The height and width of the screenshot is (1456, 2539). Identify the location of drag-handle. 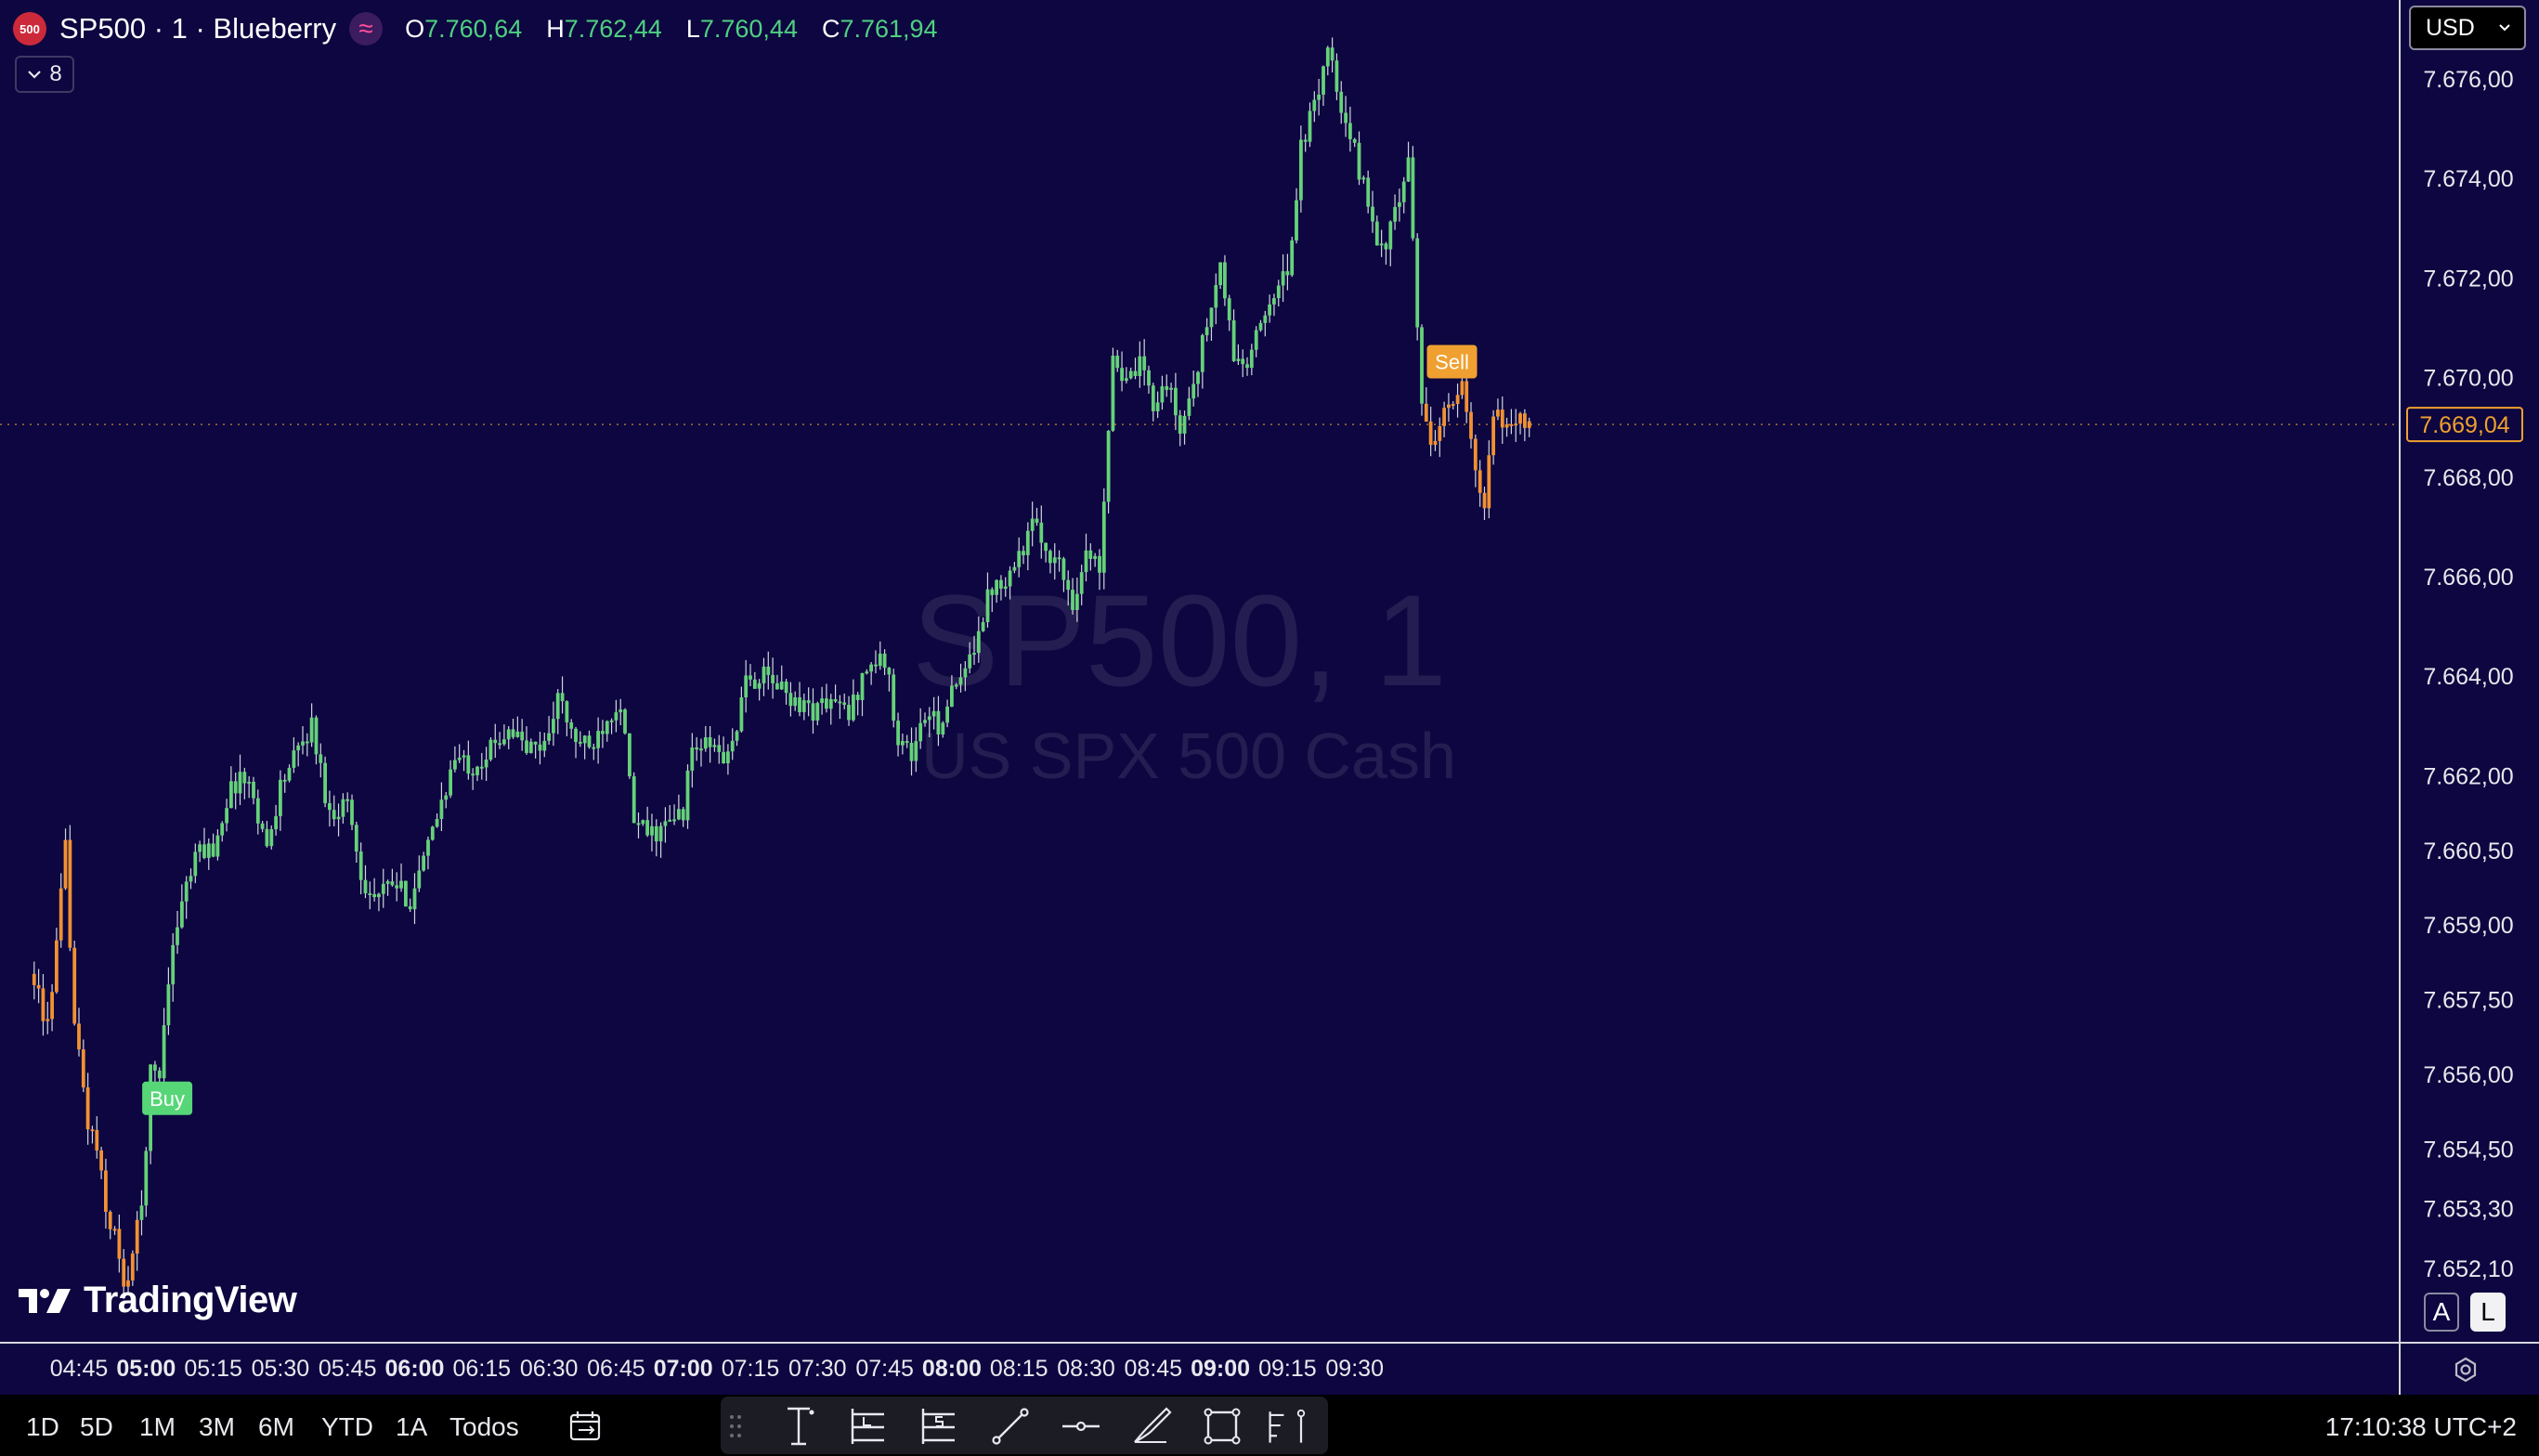
(735, 1426).